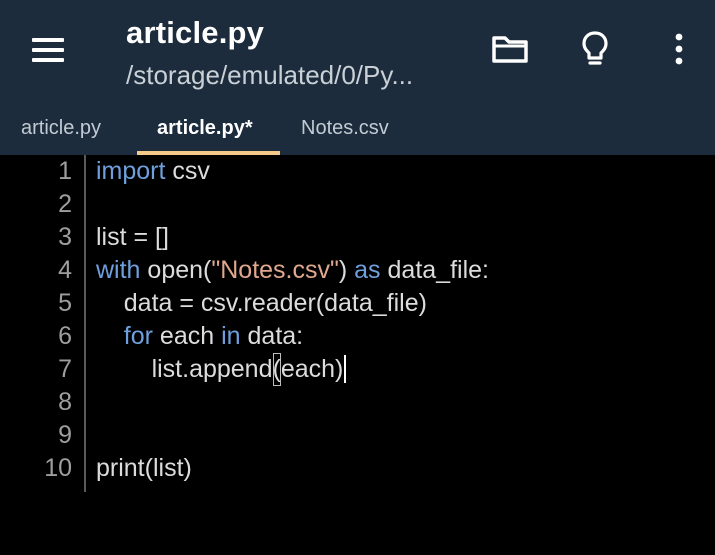 The width and height of the screenshot is (715, 555). I want to click on lightbulb-icon, so click(595, 49).